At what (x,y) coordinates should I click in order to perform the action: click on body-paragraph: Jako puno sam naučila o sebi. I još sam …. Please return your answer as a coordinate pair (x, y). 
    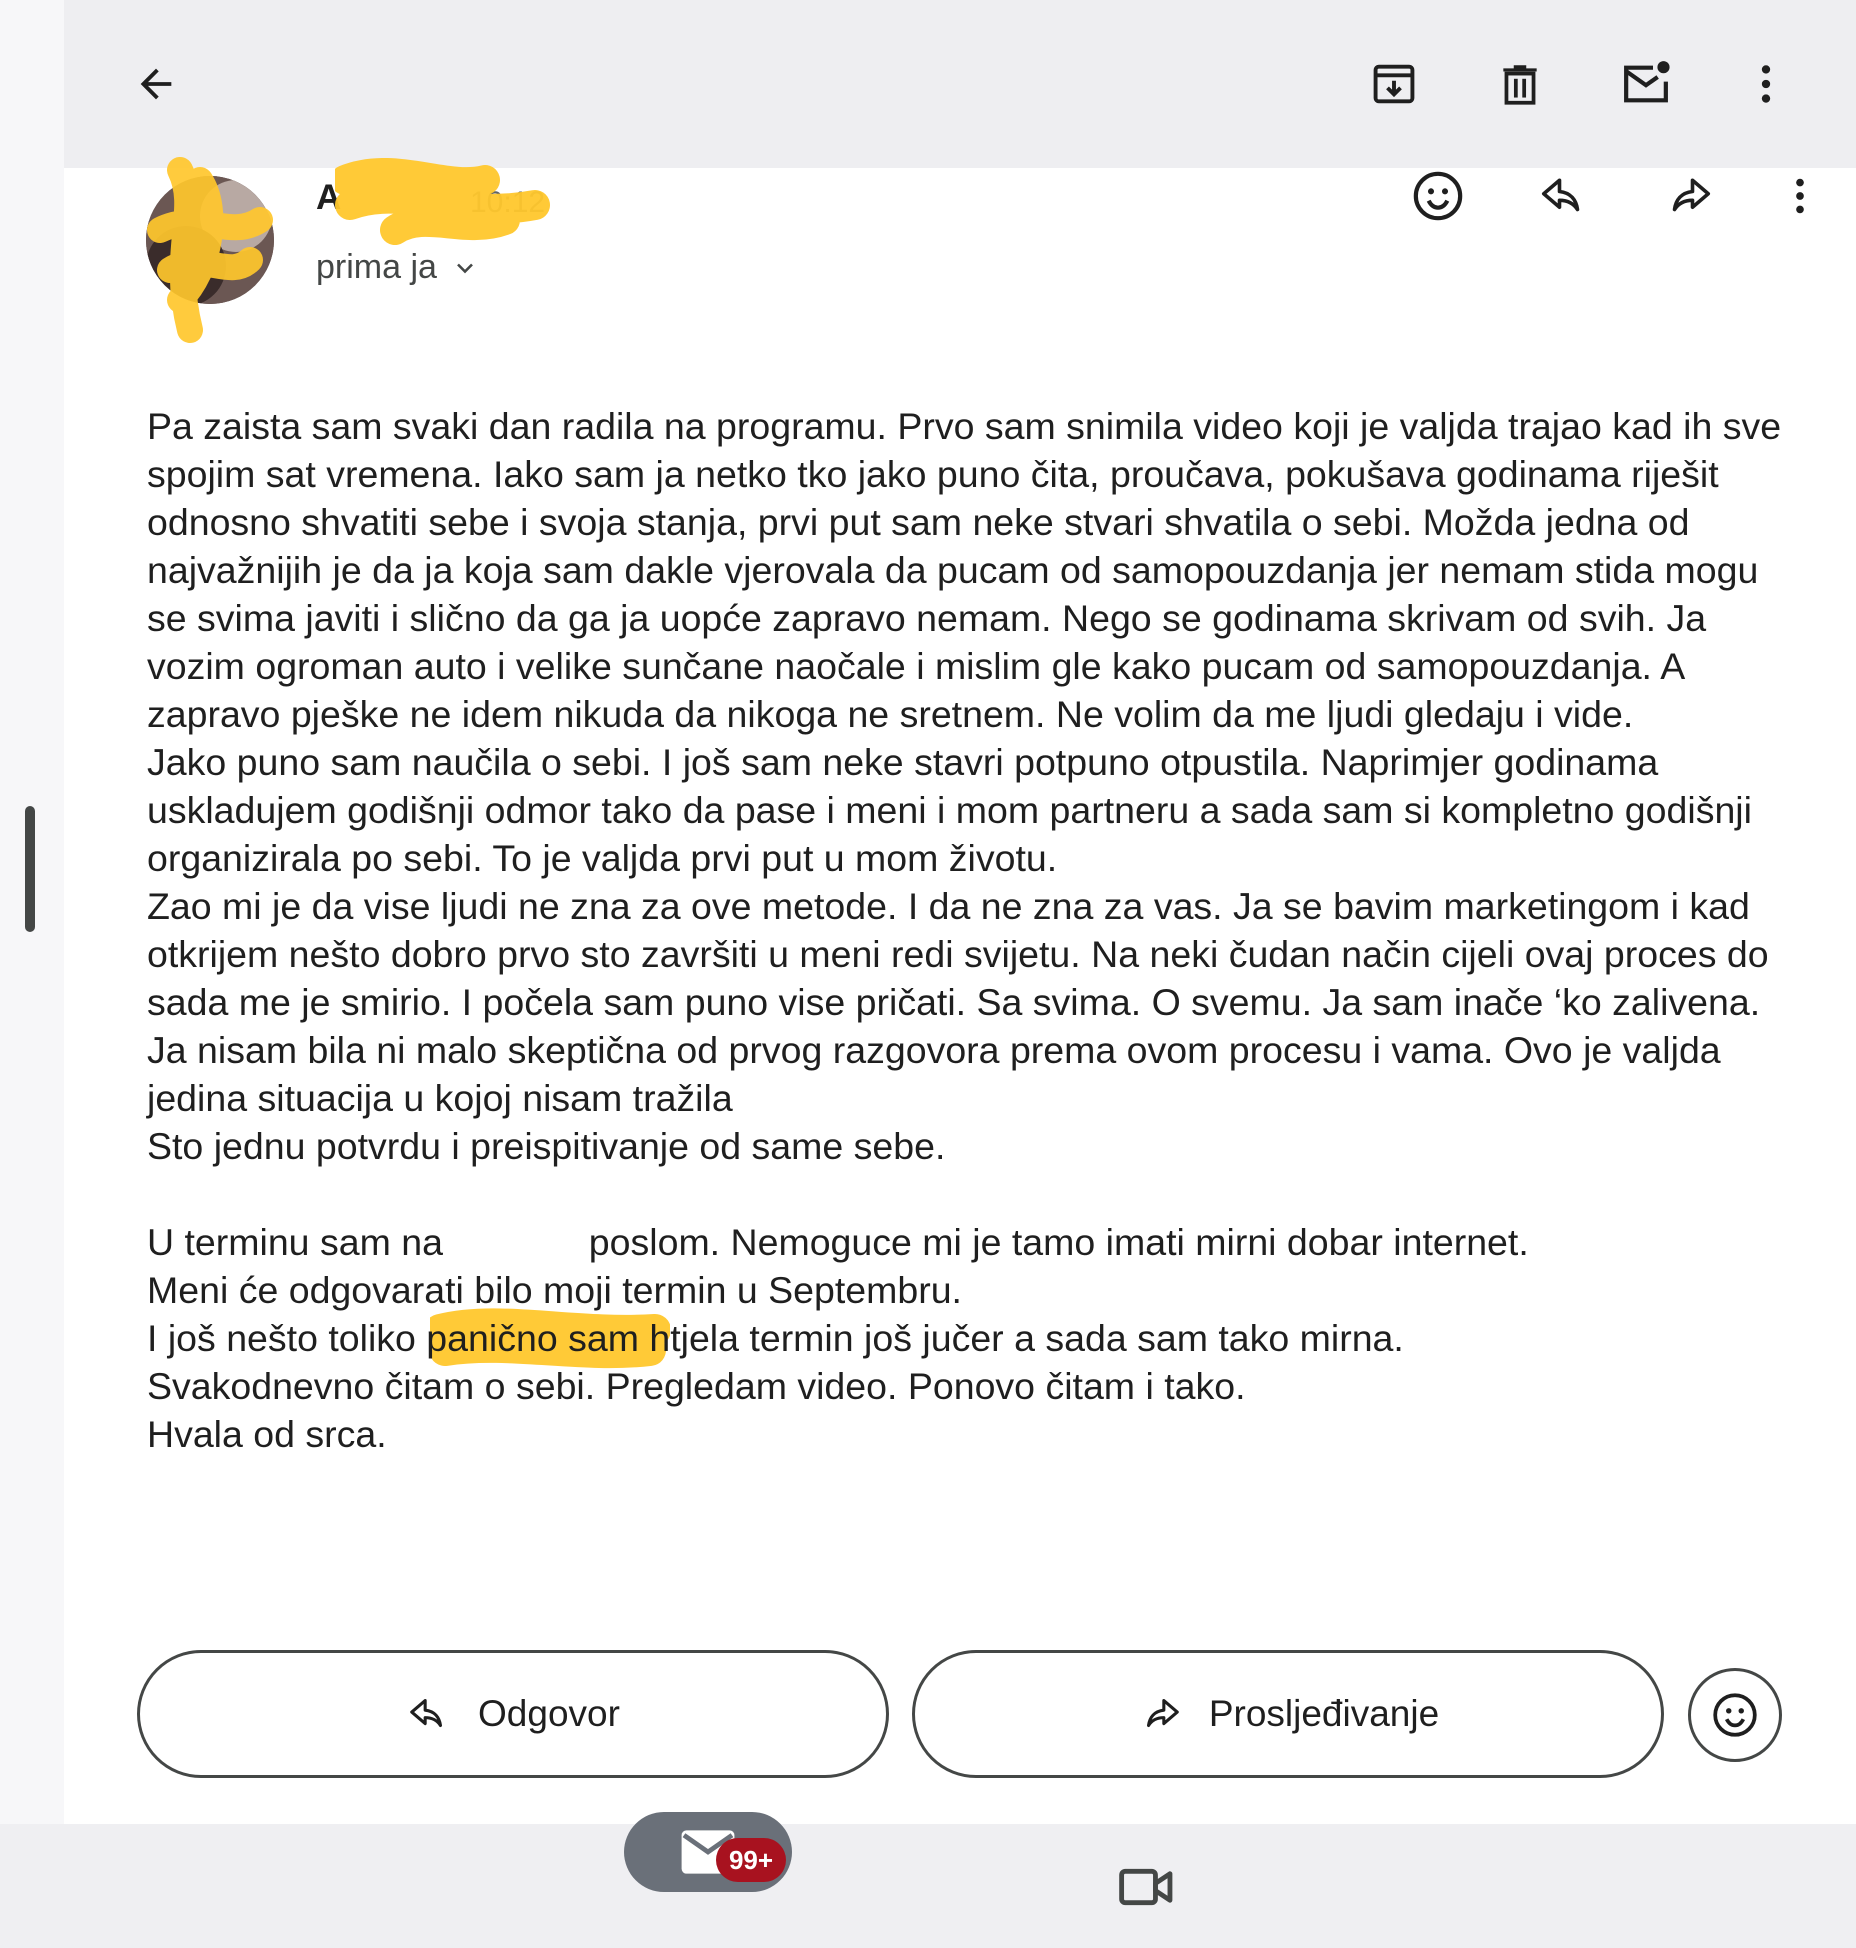
    Looking at the image, I should click on (955, 810).